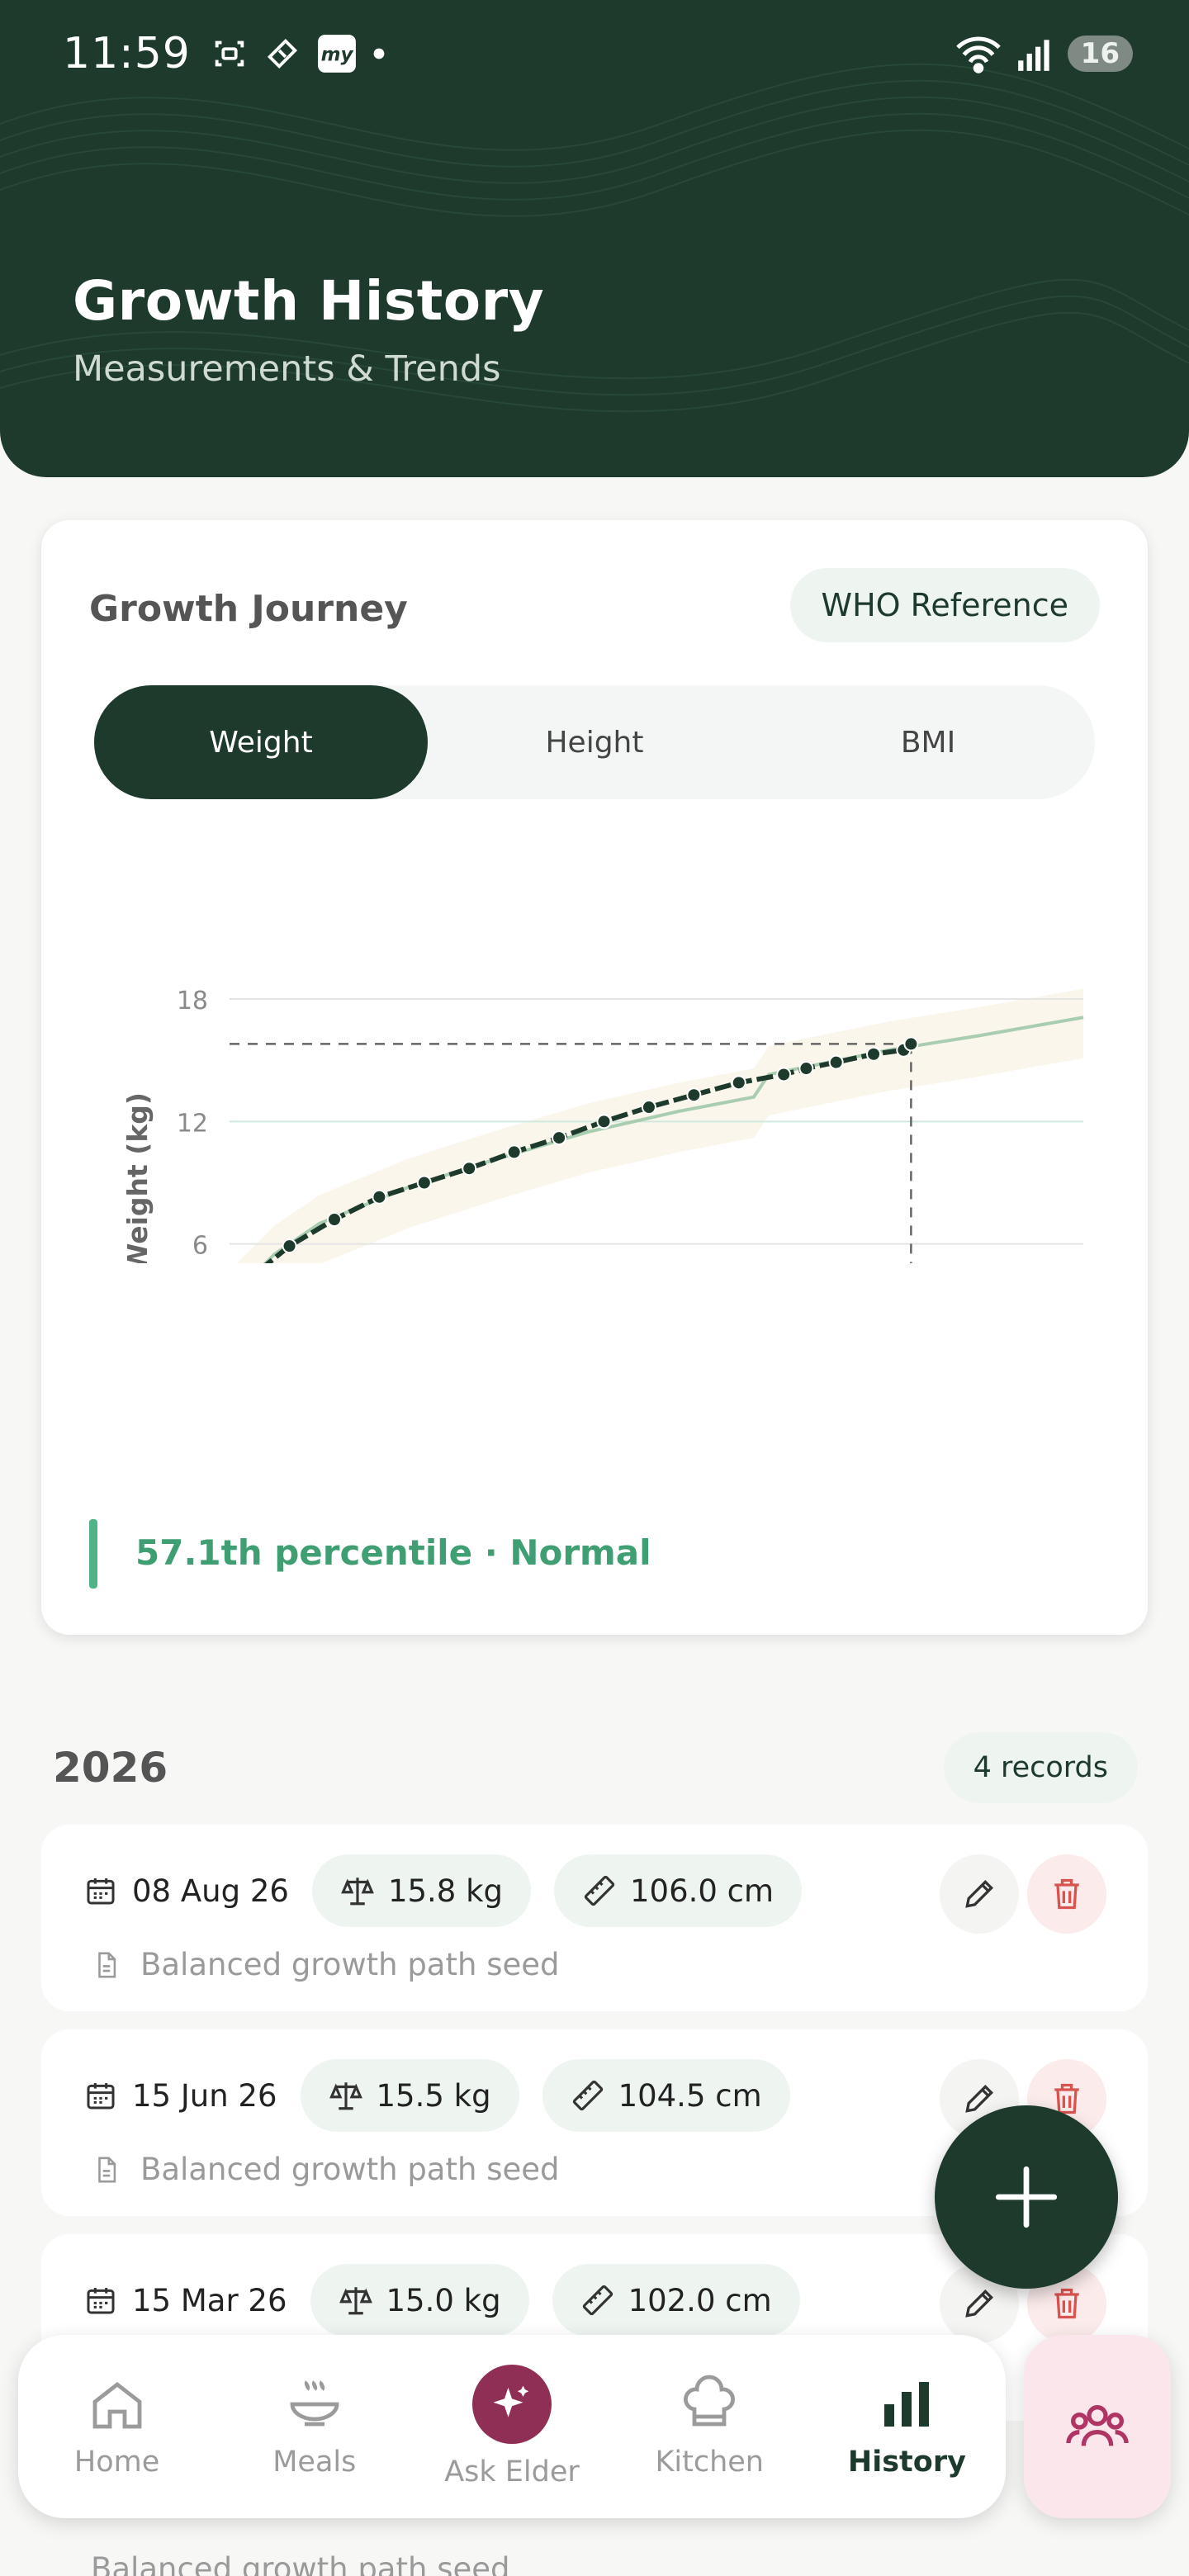 The width and height of the screenshot is (1189, 2576). What do you see at coordinates (944, 605) in the screenshot?
I see `who-reference-badge: WHO Reference` at bounding box center [944, 605].